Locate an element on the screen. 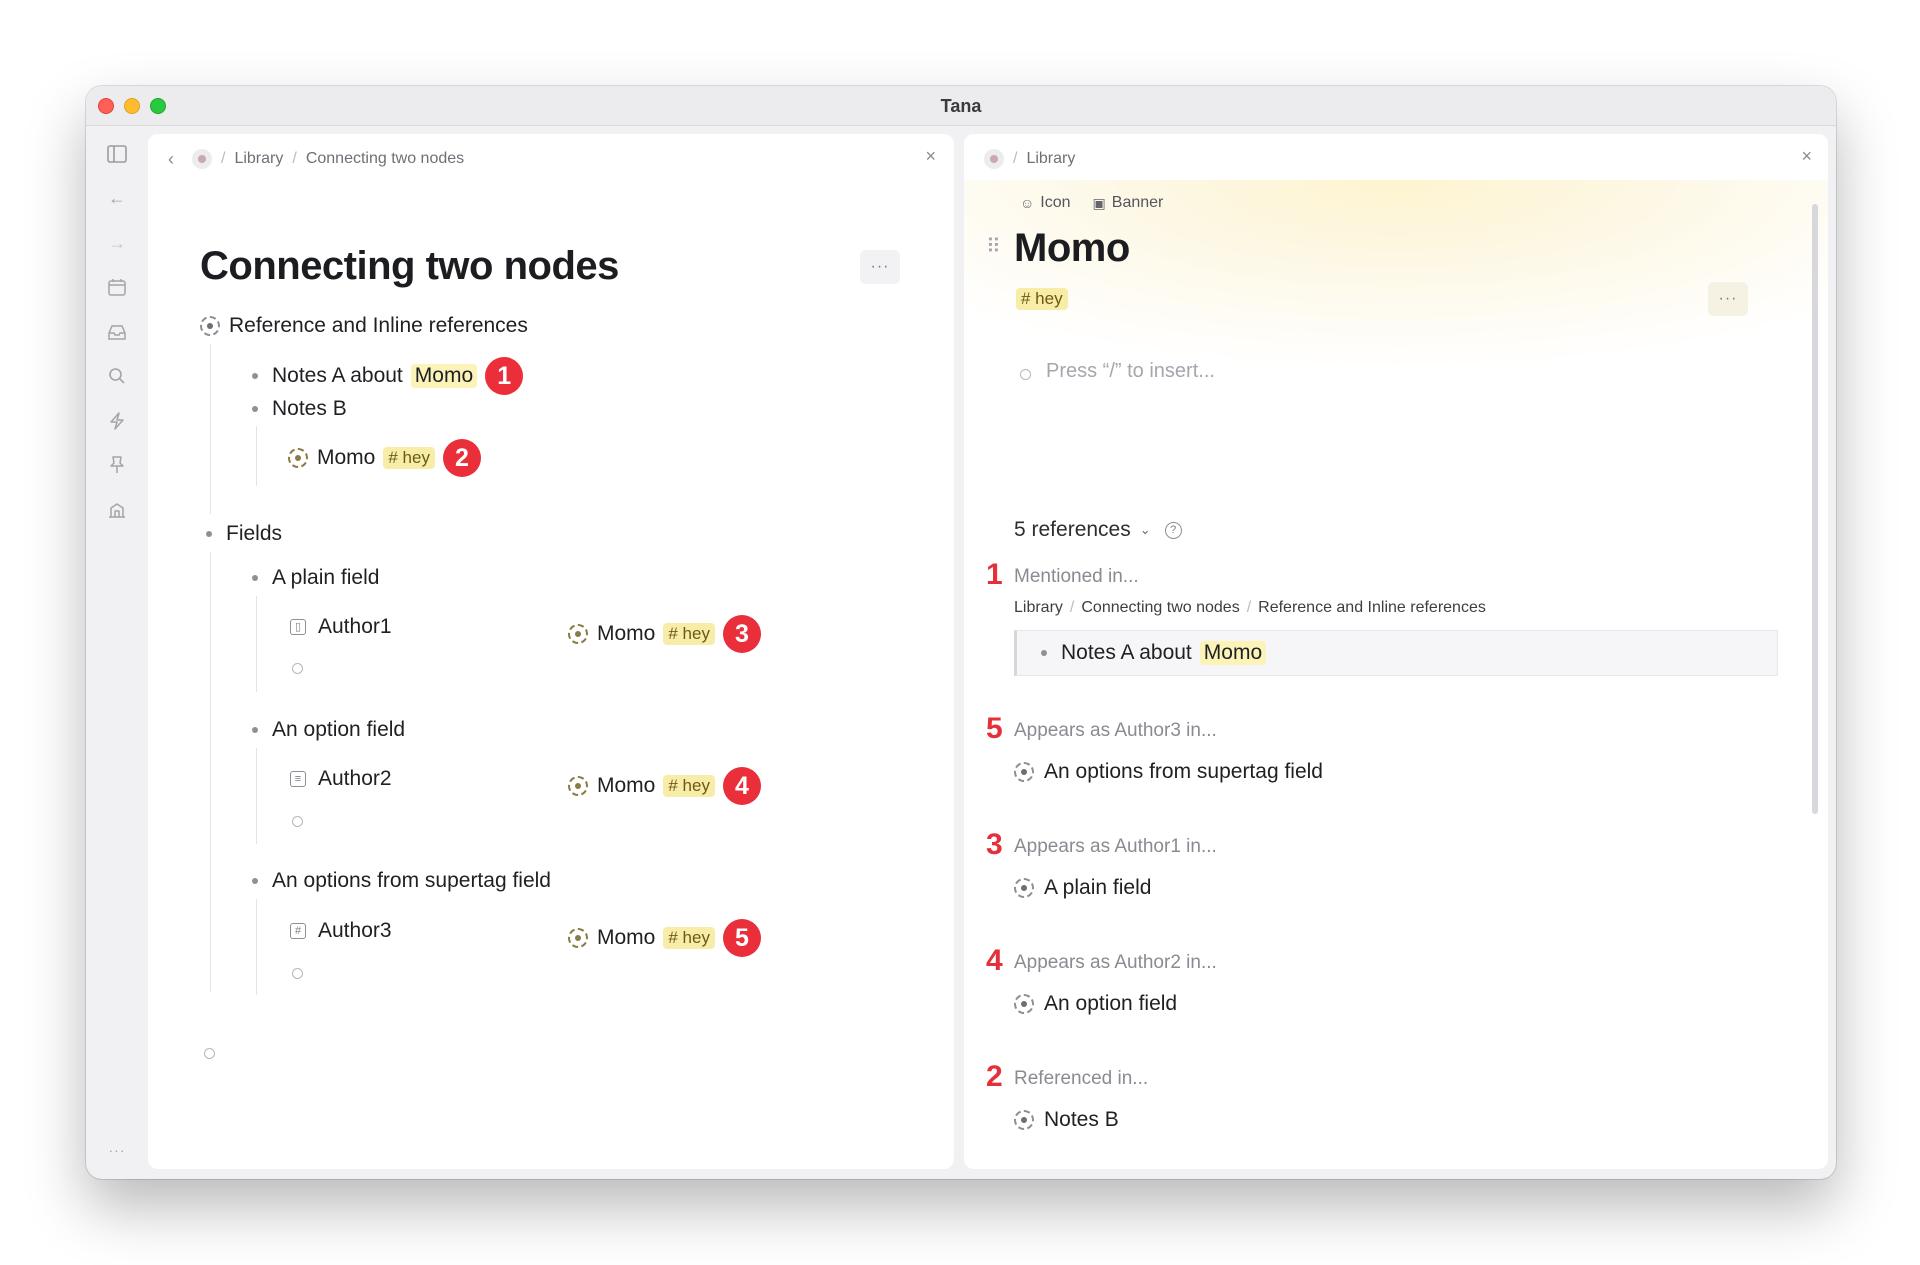  add-icon-button: ☺ Icon is located at coordinates (1045, 203).